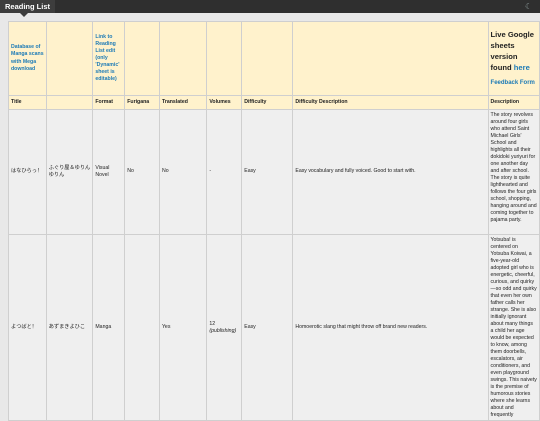 This screenshot has height=421, width=540. What do you see at coordinates (183, 327) in the screenshot?
I see `translated-cell: Yes` at bounding box center [183, 327].